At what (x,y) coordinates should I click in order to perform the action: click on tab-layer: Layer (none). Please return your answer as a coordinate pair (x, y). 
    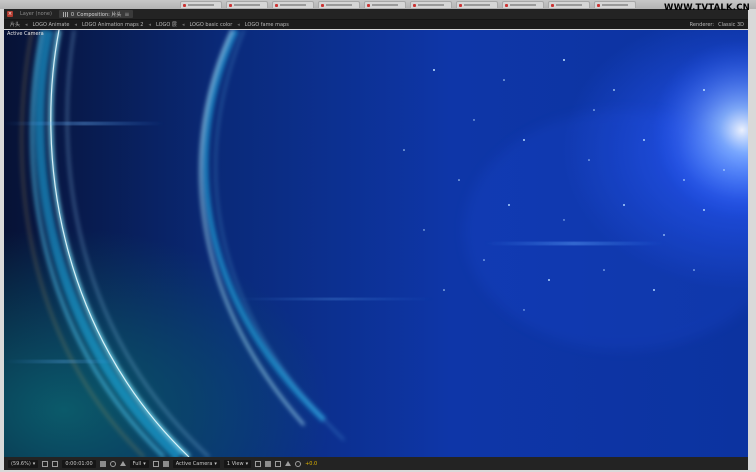
    Looking at the image, I should click on (36, 14).